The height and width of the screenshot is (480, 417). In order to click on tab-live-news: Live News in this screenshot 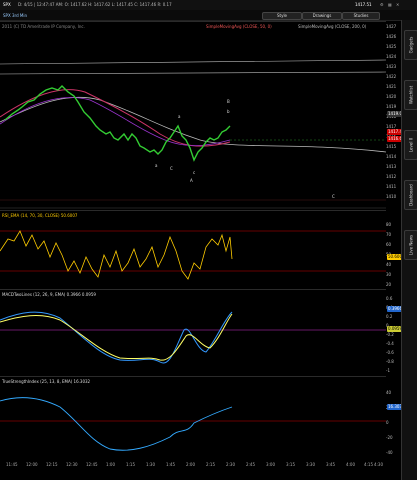, I will do `click(410, 245)`.